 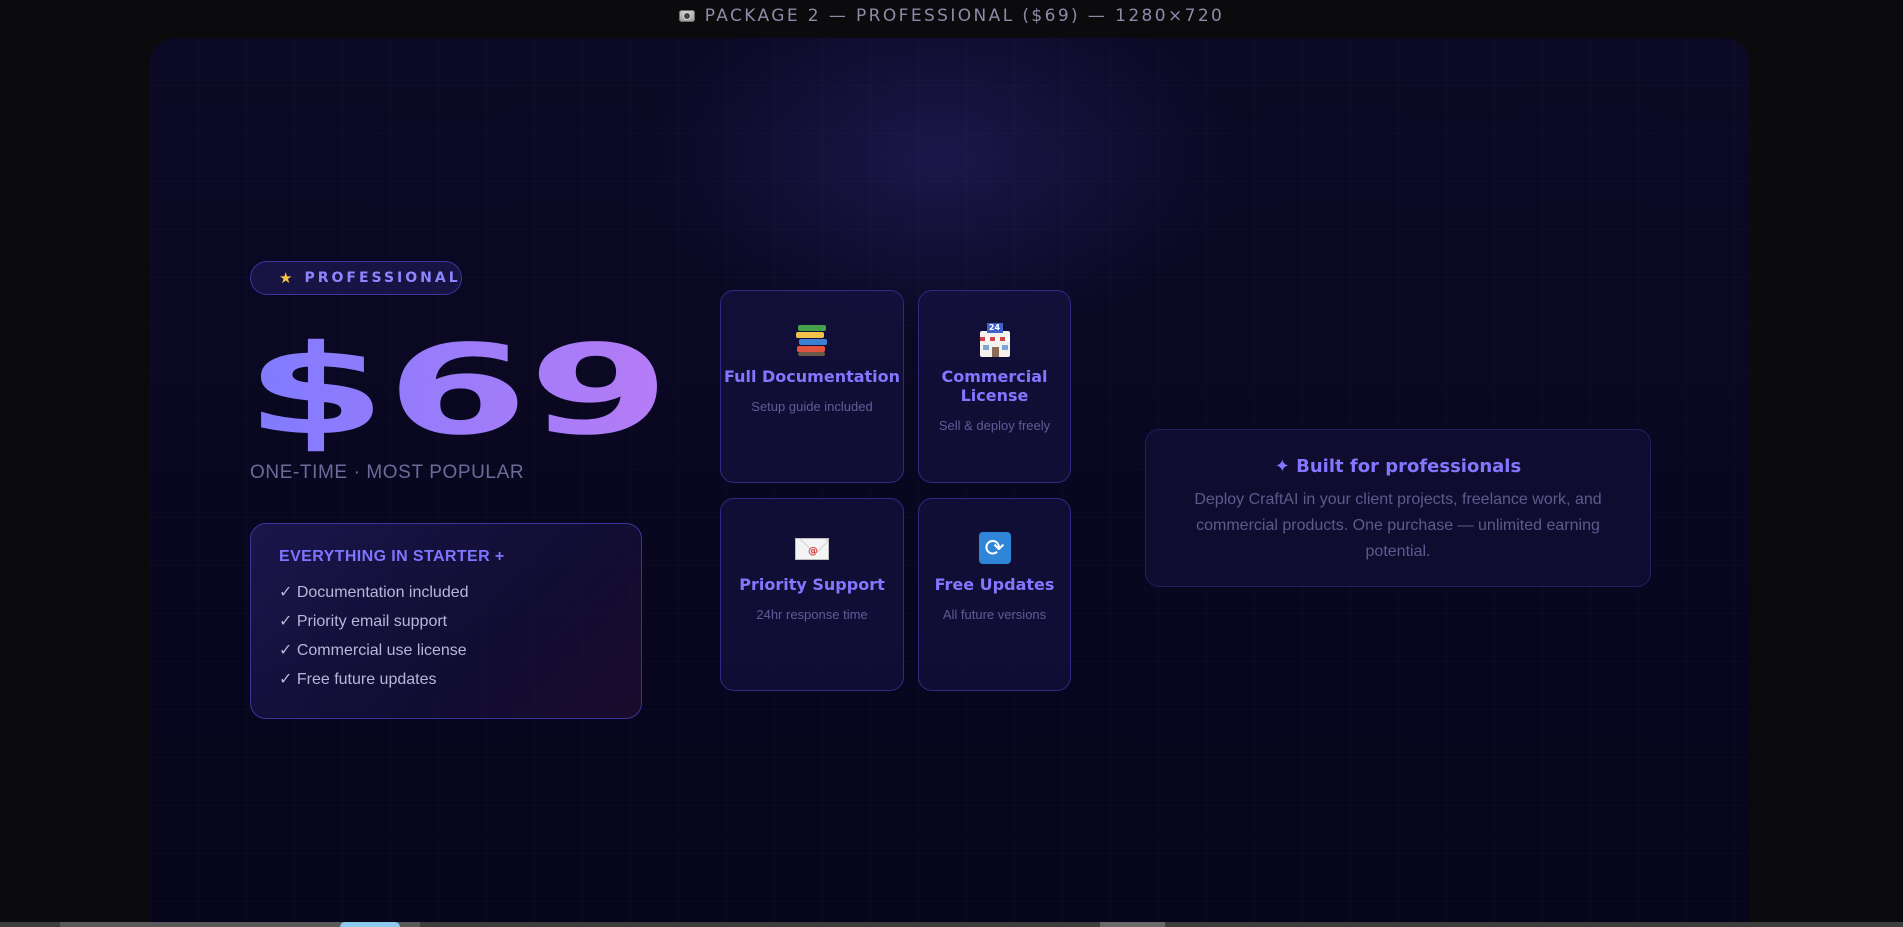 I want to click on callout-title: ✦ Built for professionals, so click(x=1398, y=466).